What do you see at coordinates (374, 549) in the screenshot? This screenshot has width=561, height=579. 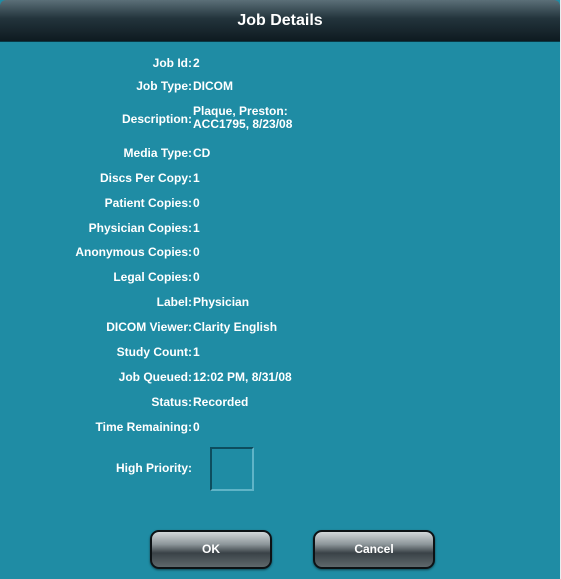 I see `cancel-button: Cancel` at bounding box center [374, 549].